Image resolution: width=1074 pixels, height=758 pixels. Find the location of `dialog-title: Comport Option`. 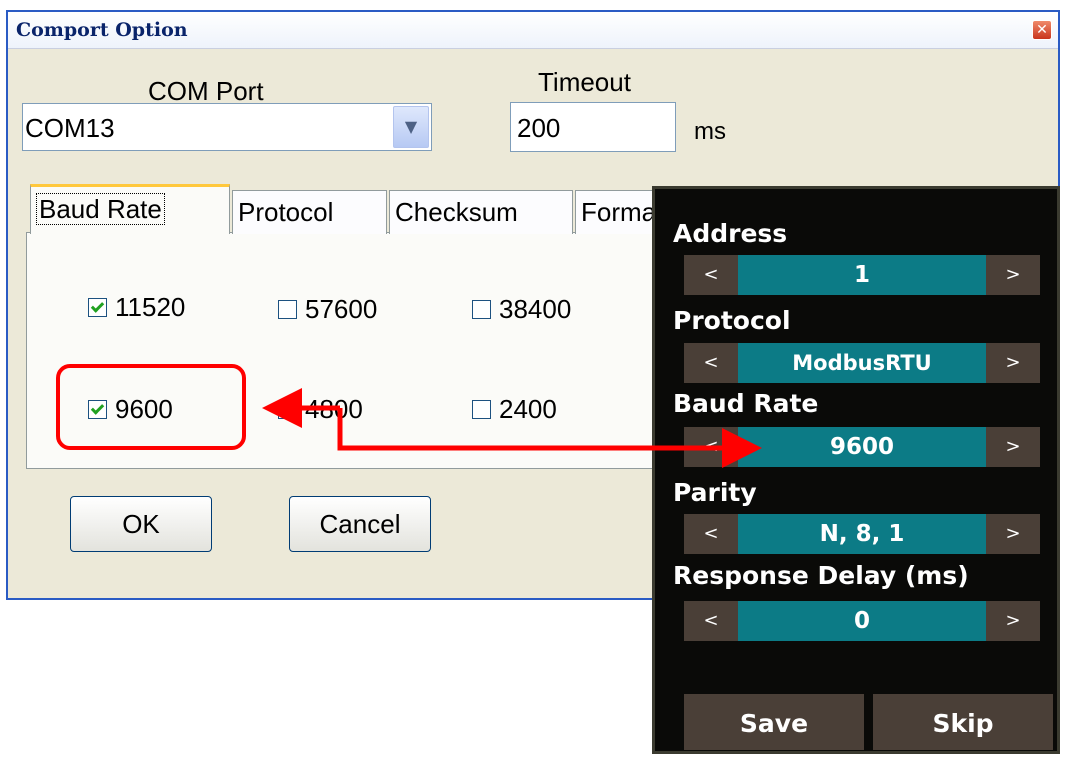

dialog-title: Comport Option is located at coordinates (102, 30).